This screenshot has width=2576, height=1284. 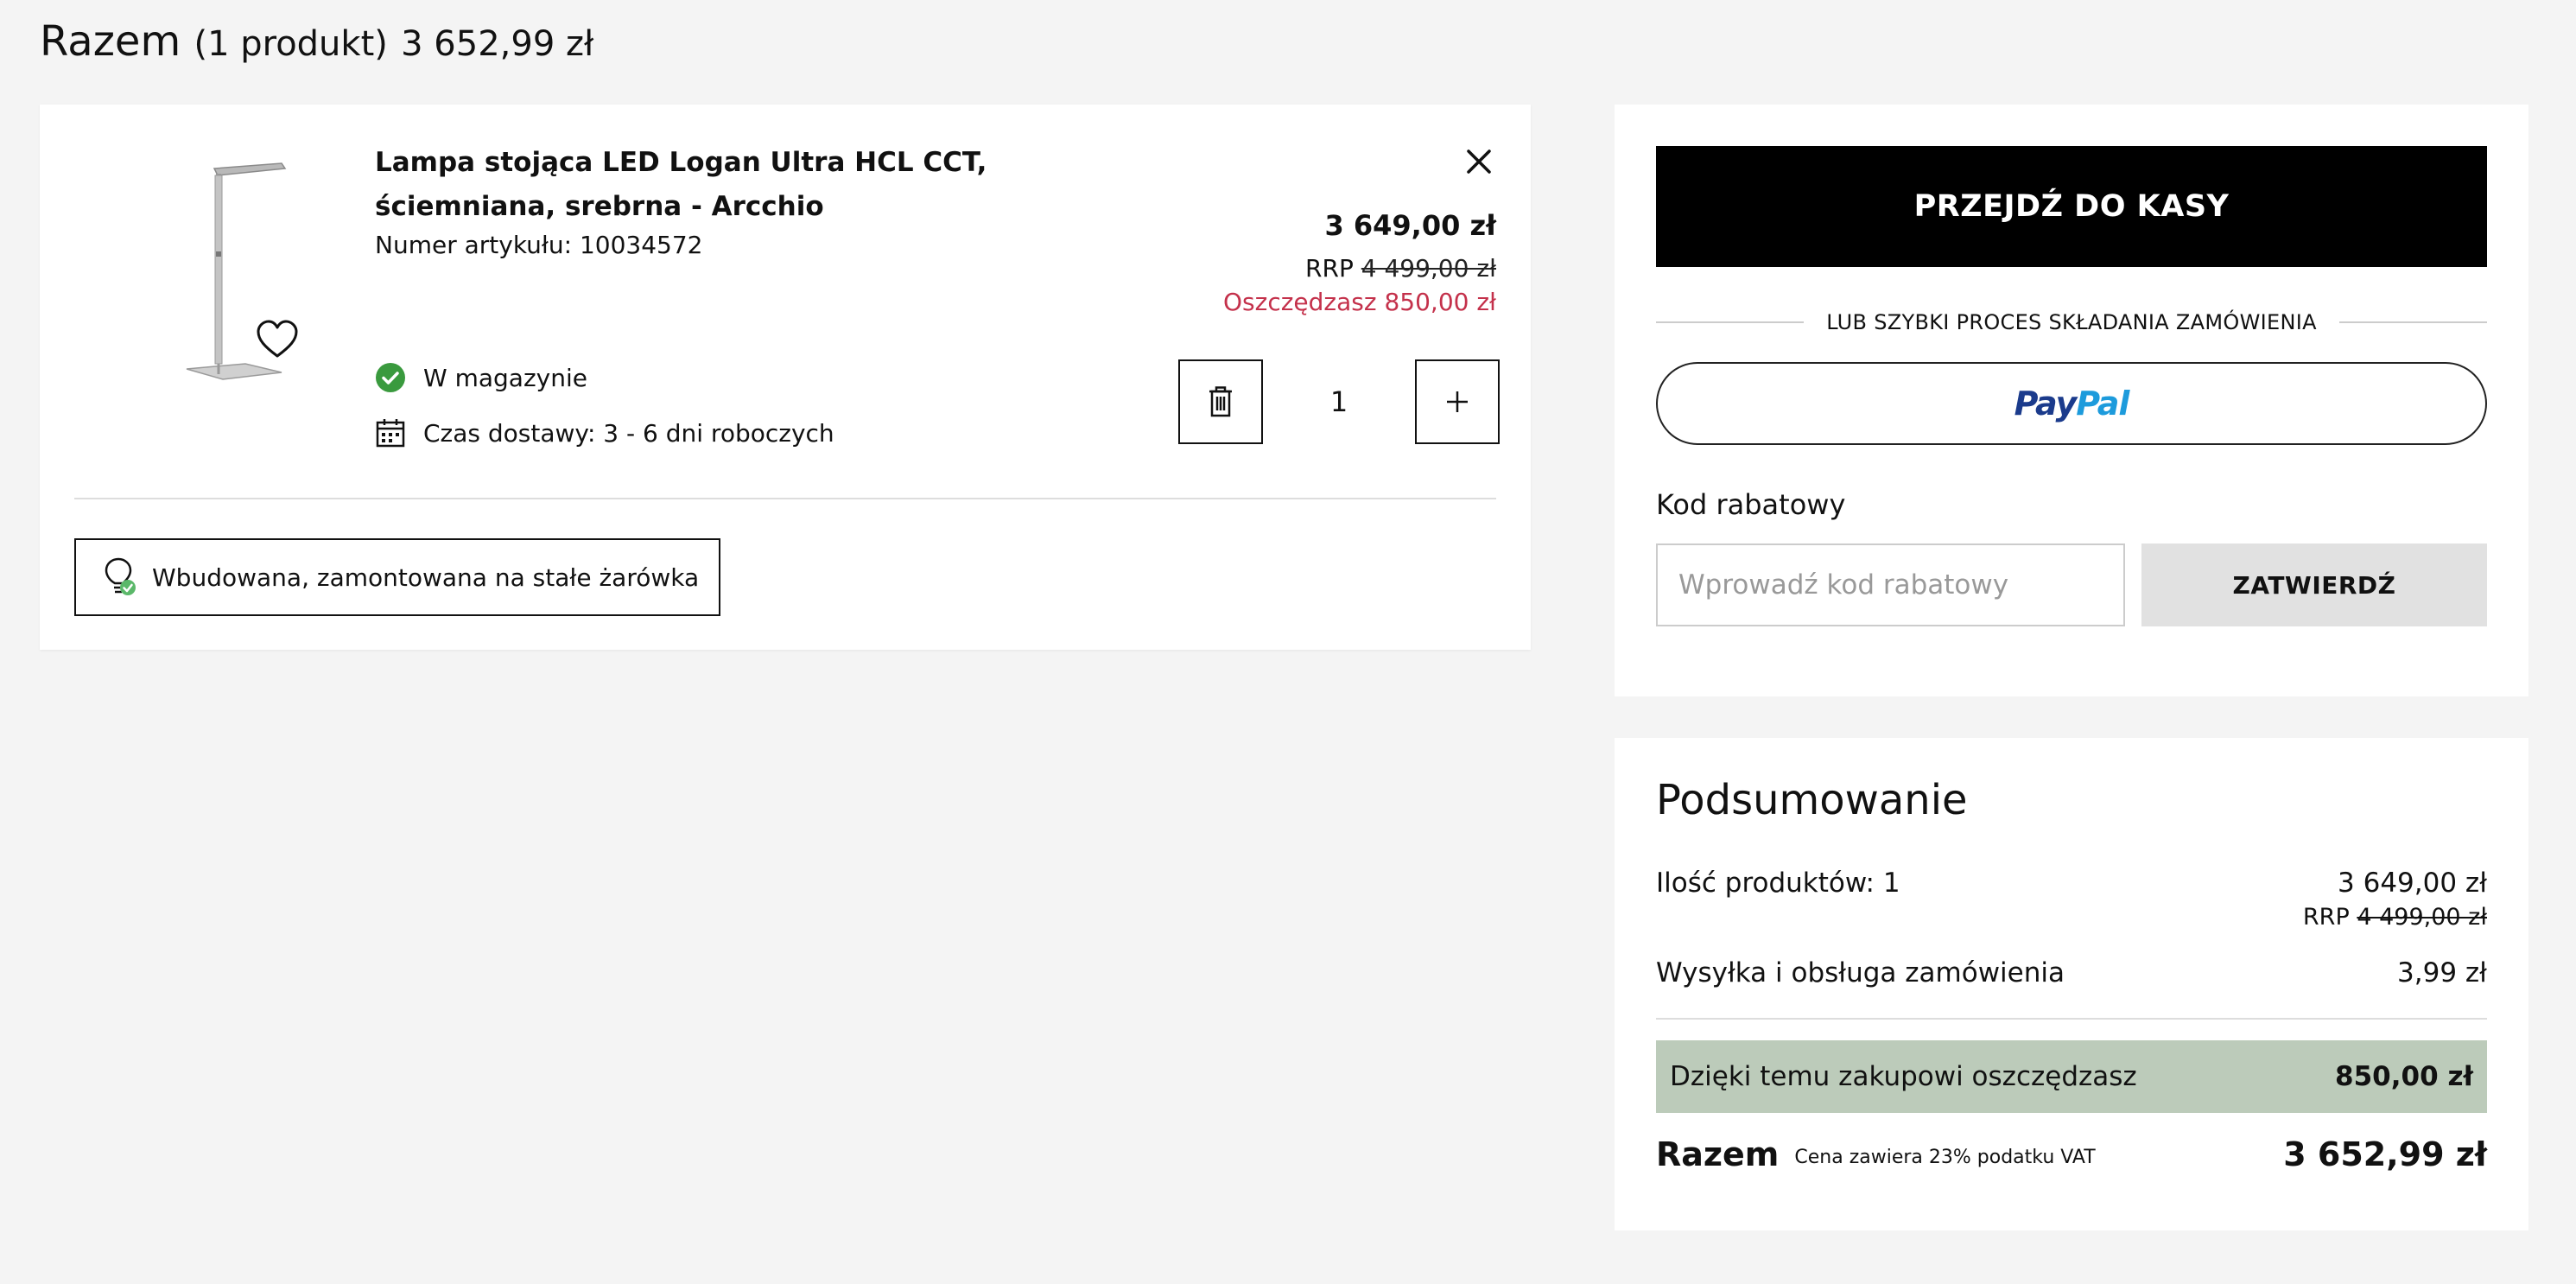 What do you see at coordinates (1778, 883) in the screenshot?
I see `summary-products-label: Ilość produktów: 1` at bounding box center [1778, 883].